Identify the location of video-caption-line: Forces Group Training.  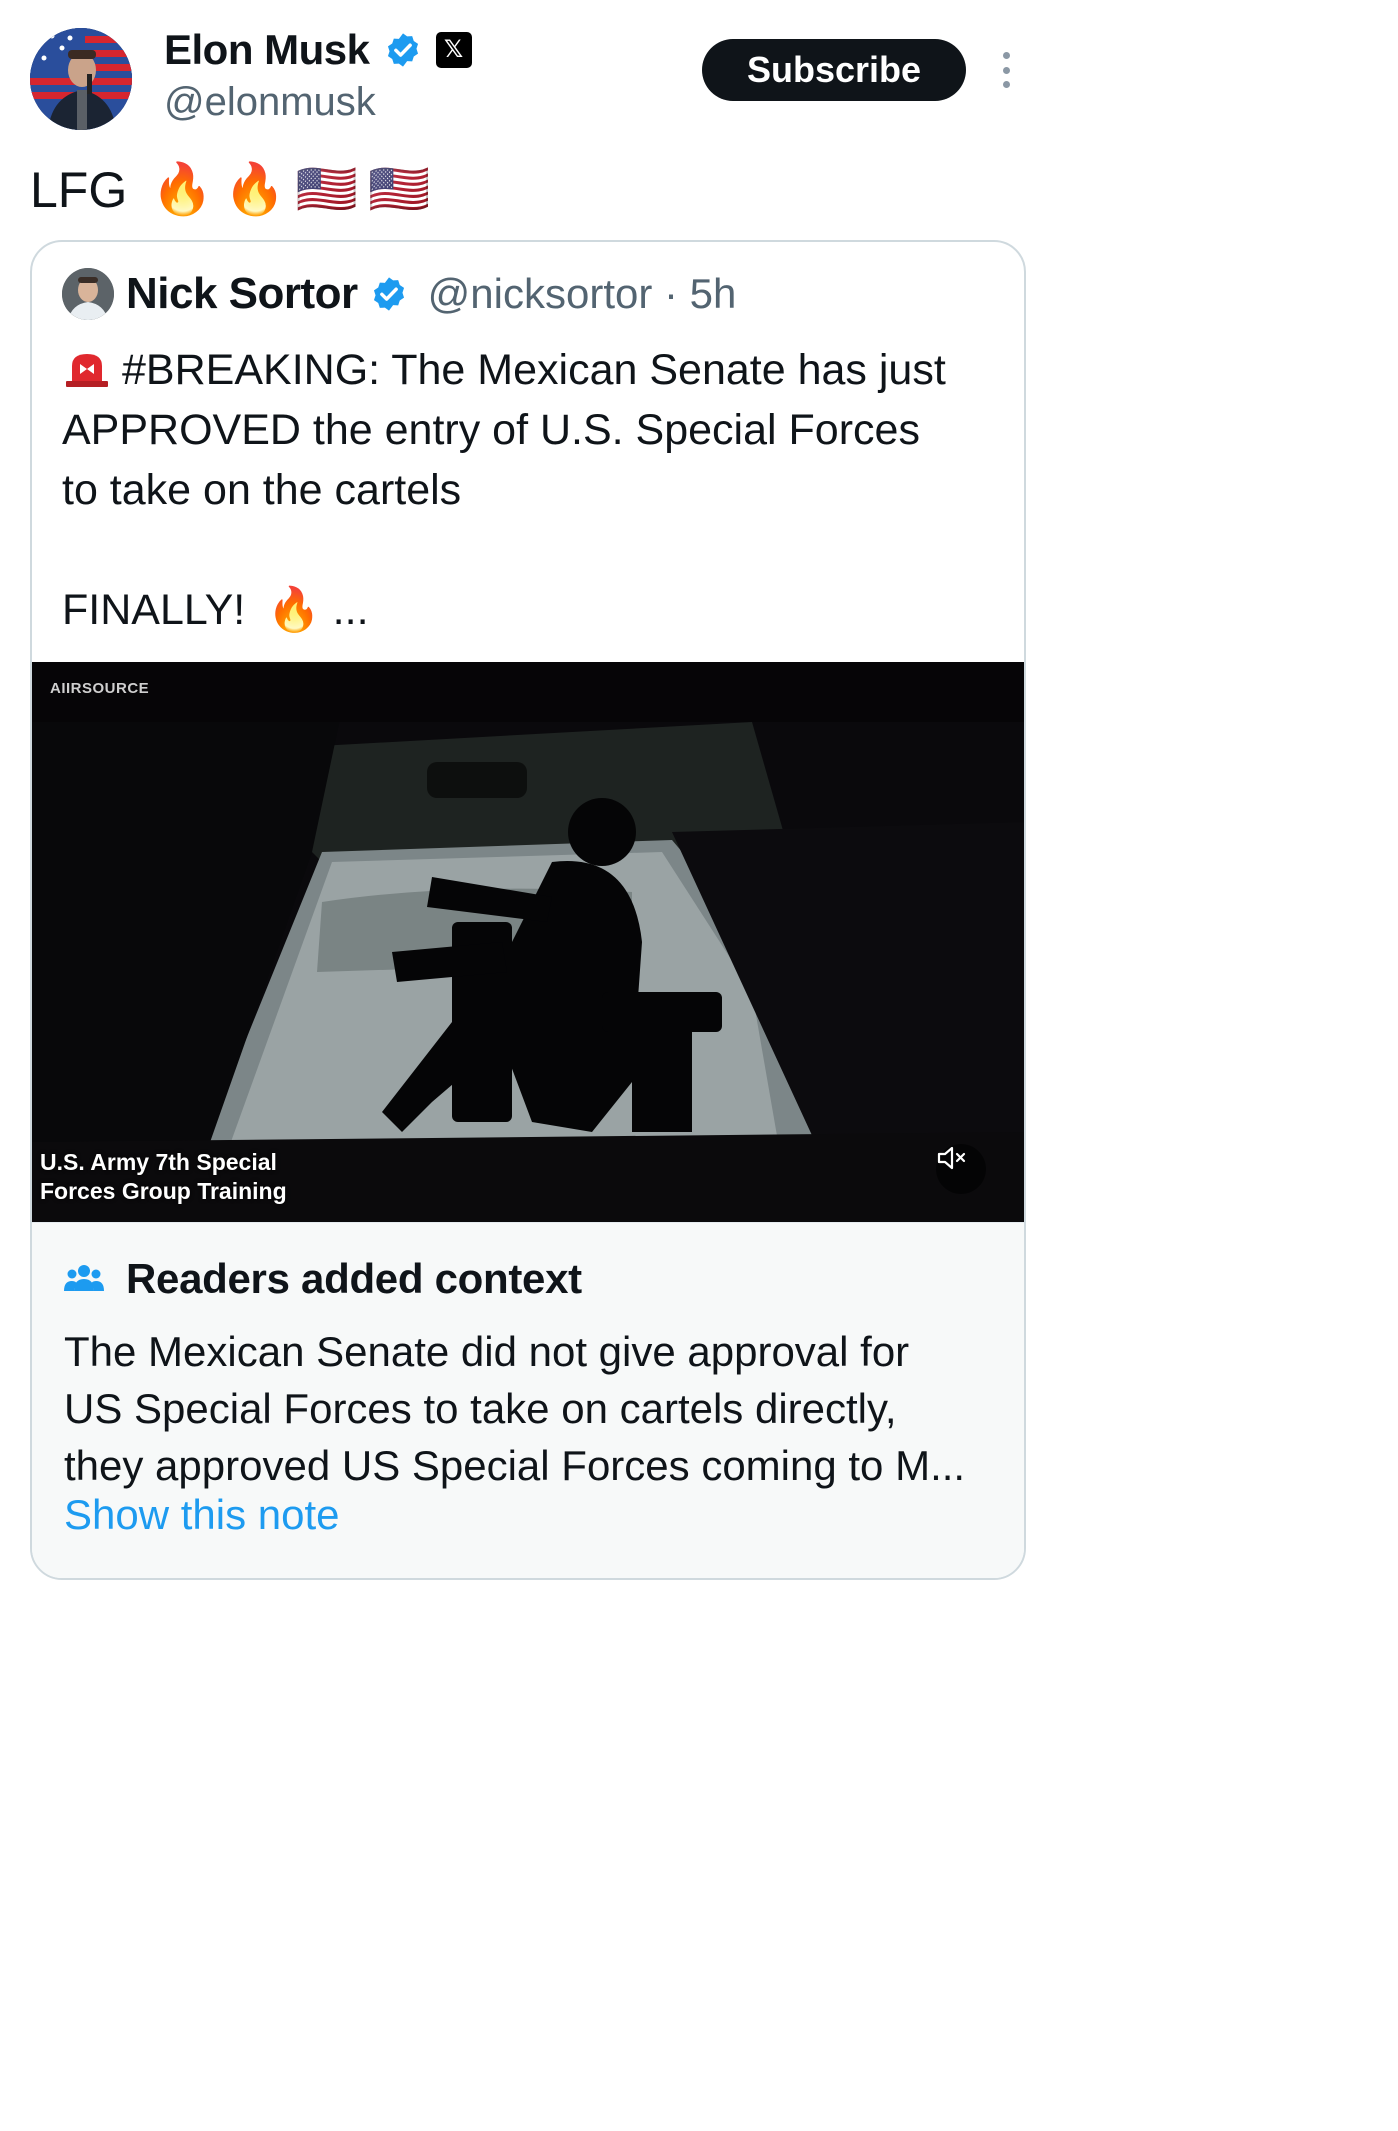
(163, 1191).